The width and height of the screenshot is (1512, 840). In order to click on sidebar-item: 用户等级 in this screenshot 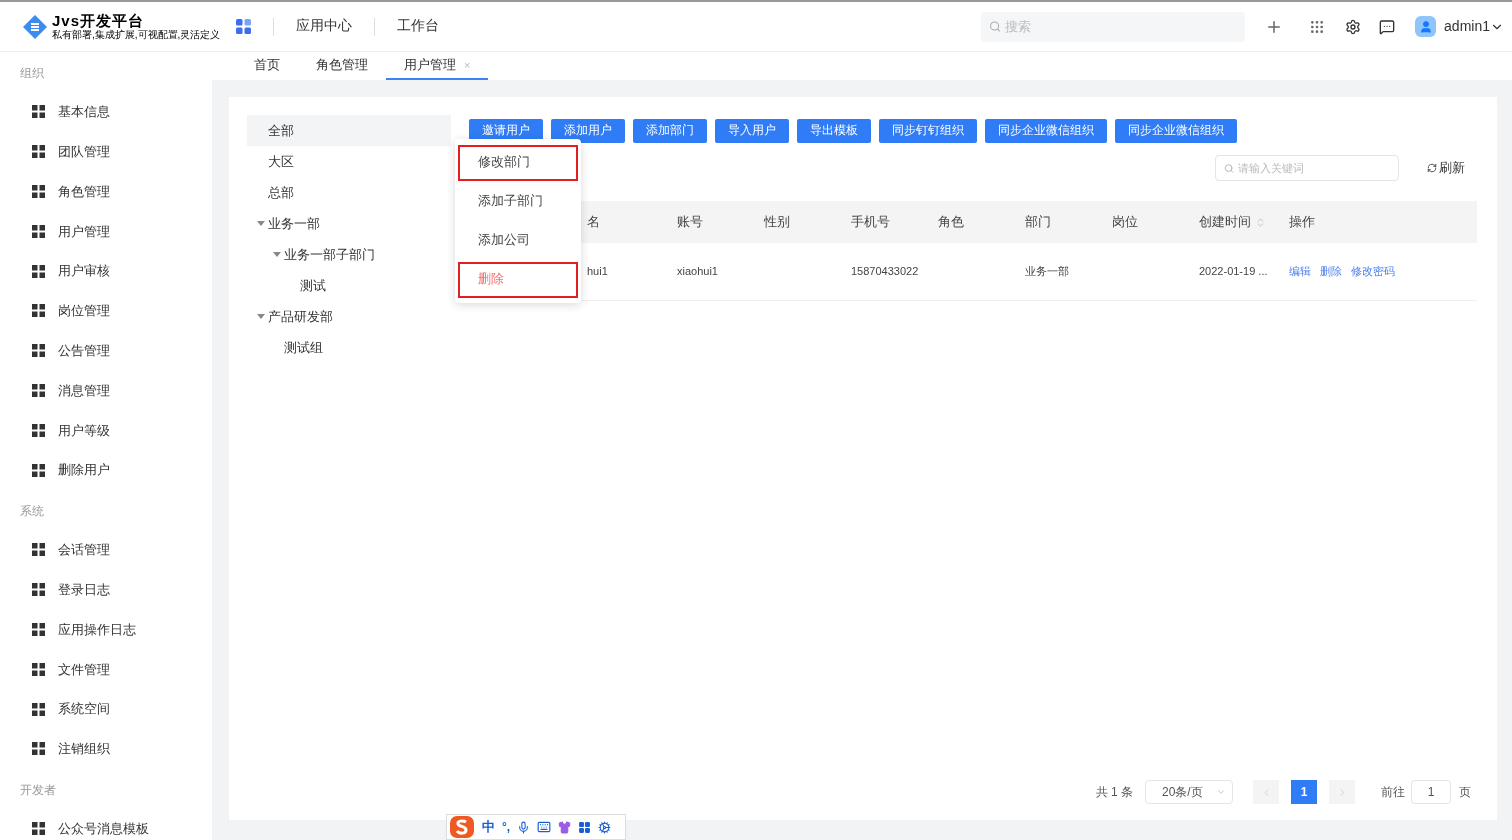, I will do `click(106, 430)`.